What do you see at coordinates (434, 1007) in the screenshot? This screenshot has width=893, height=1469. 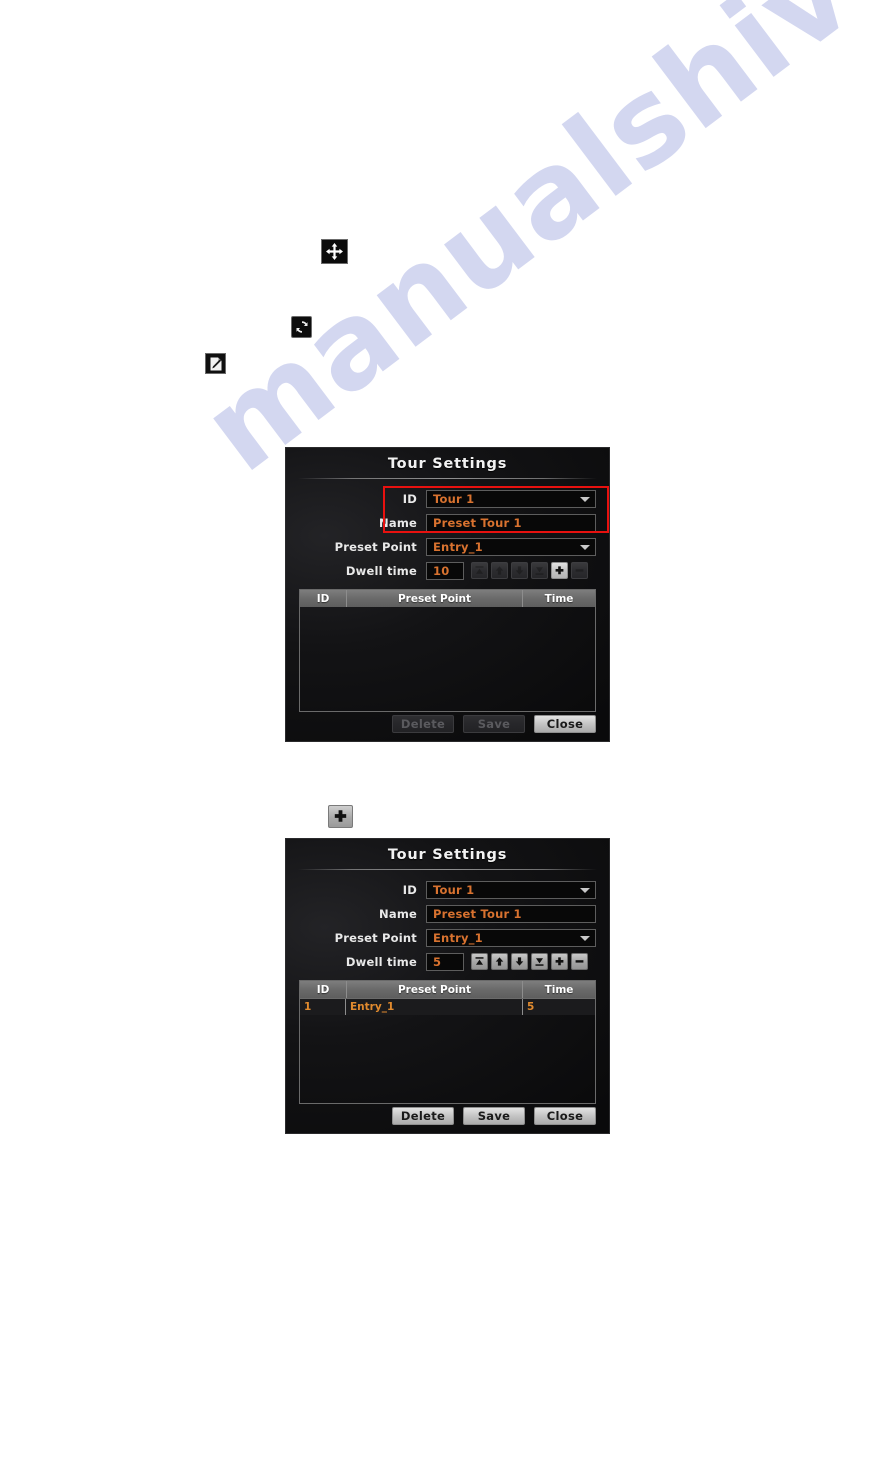 I see `cell-preset-point: Entry_1` at bounding box center [434, 1007].